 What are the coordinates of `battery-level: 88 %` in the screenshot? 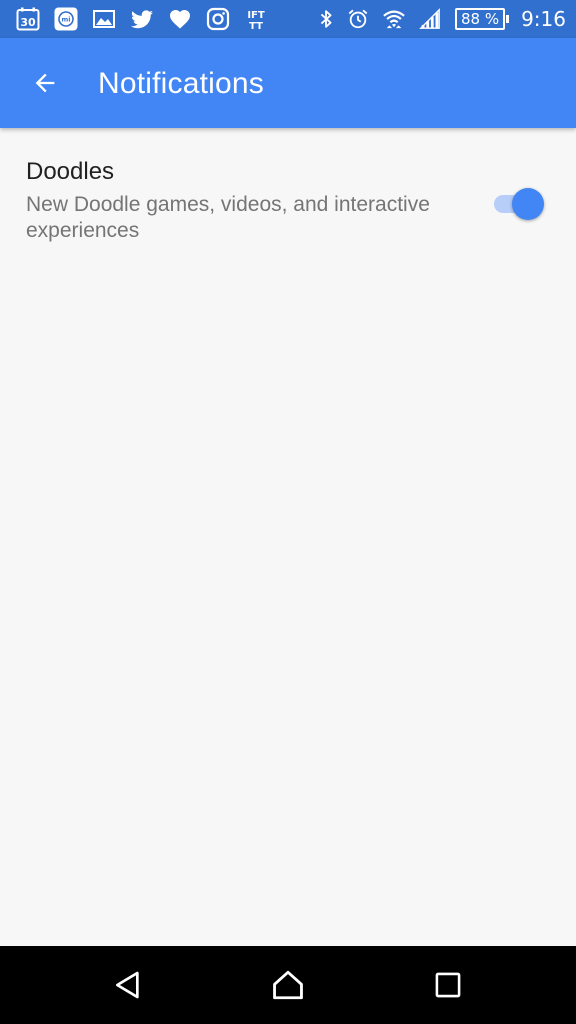 It's located at (480, 19).